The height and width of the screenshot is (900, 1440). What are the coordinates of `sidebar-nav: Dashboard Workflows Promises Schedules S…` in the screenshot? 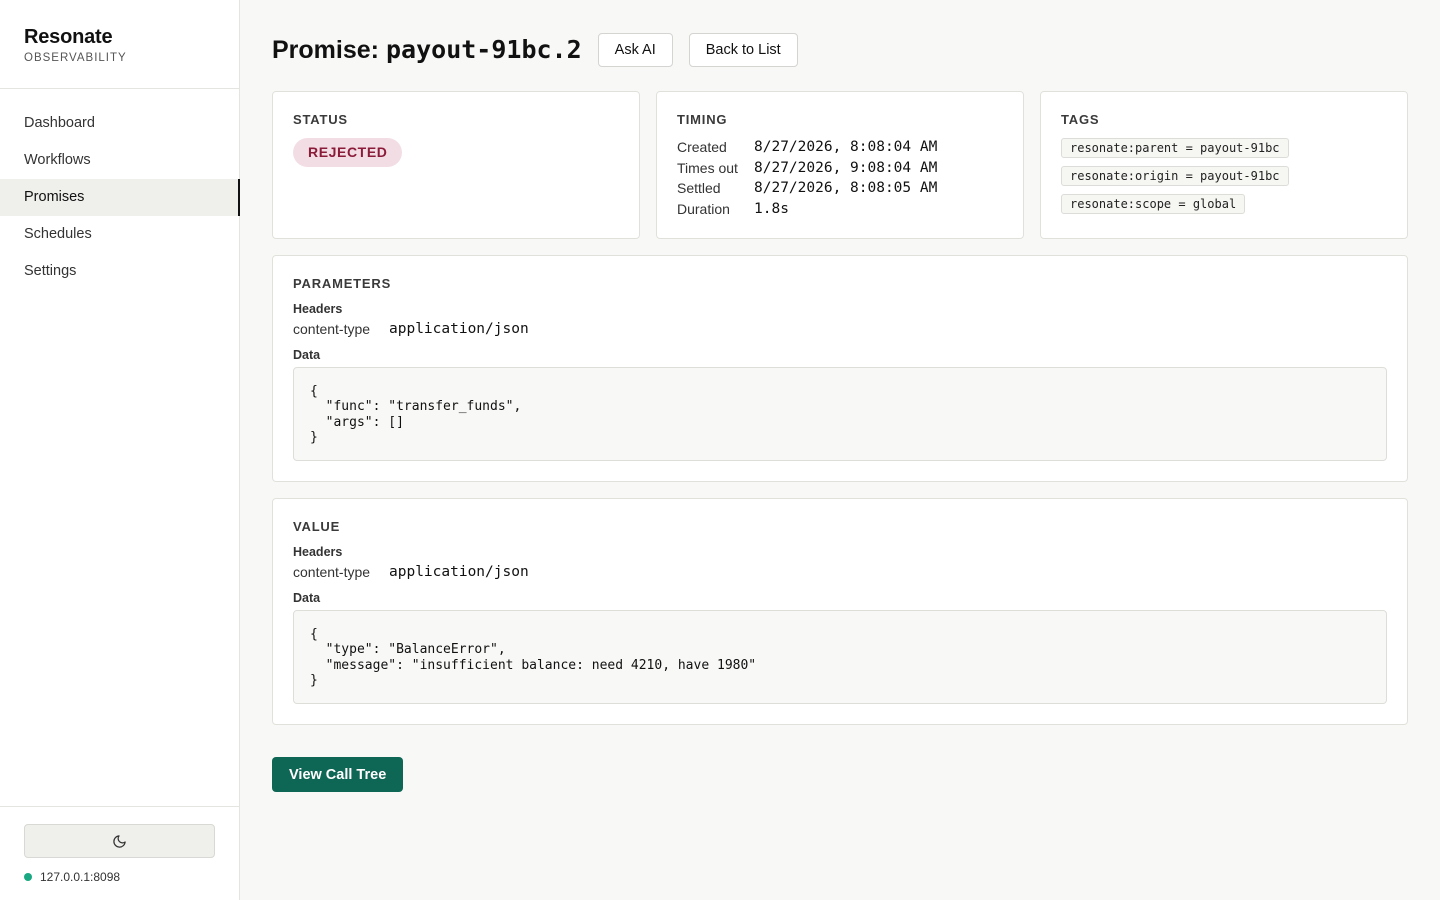 It's located at (120, 189).